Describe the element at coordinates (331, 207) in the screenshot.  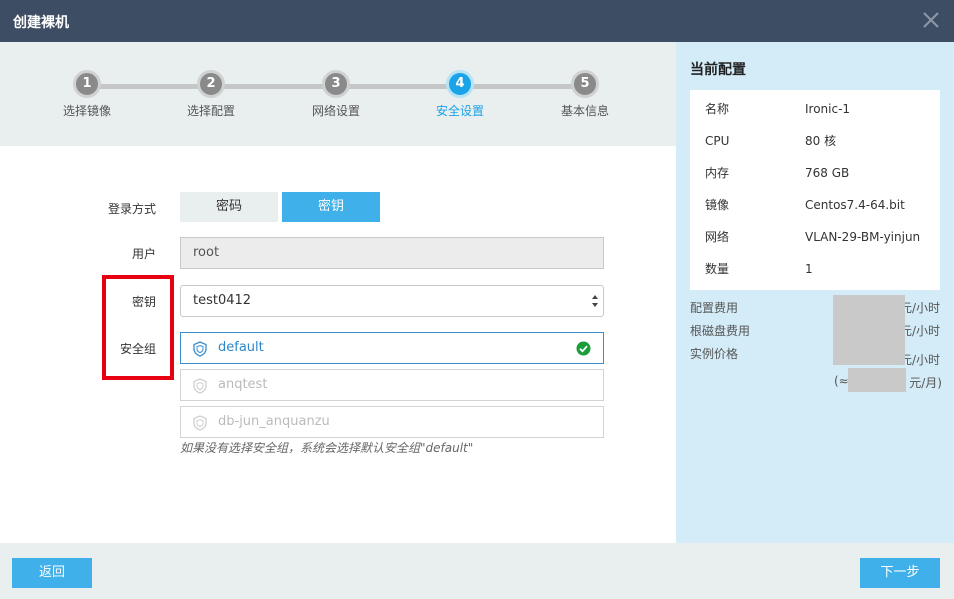
I see `login-key-option: 密钥` at that location.